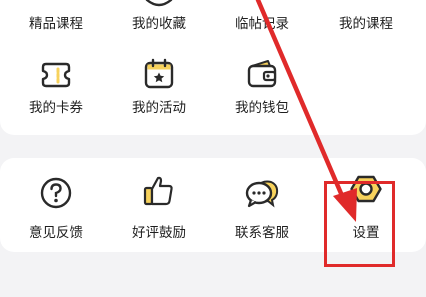 Image resolution: width=426 pixels, height=297 pixels. Describe the element at coordinates (159, 233) in the screenshot. I see `menu-item-label: 好评鼓励` at that location.